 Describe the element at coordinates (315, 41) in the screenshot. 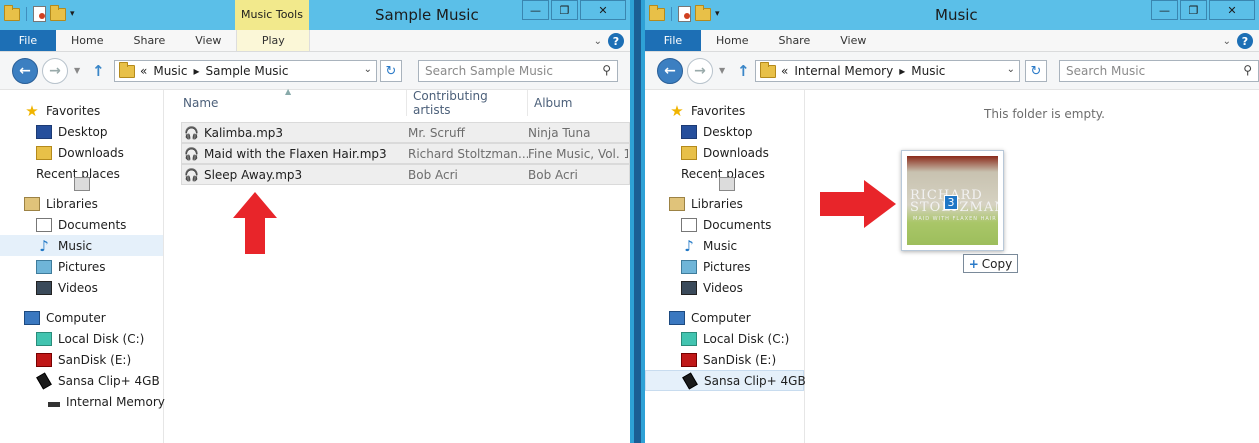

I see `ribbon-tabs: File Home Share View Play ⌄ ?` at that location.